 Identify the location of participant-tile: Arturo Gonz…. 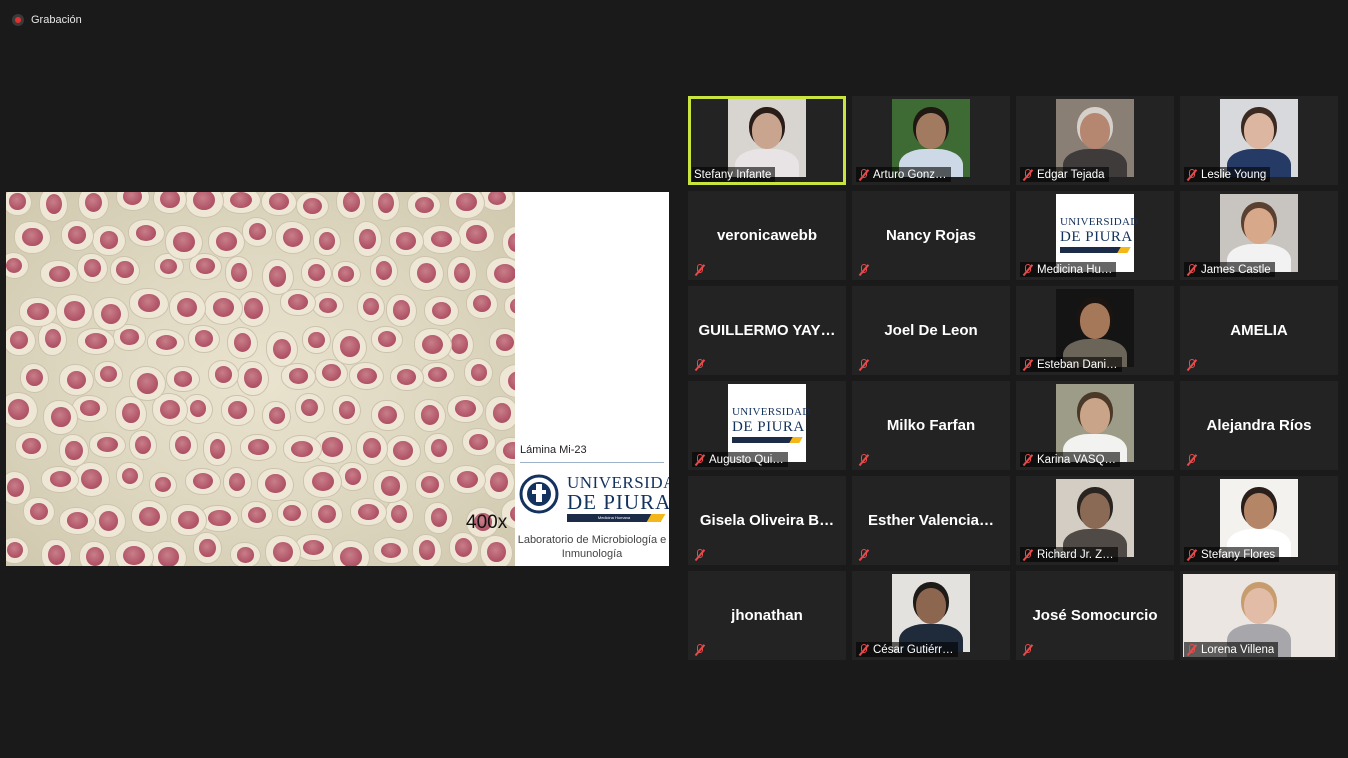
(931, 140).